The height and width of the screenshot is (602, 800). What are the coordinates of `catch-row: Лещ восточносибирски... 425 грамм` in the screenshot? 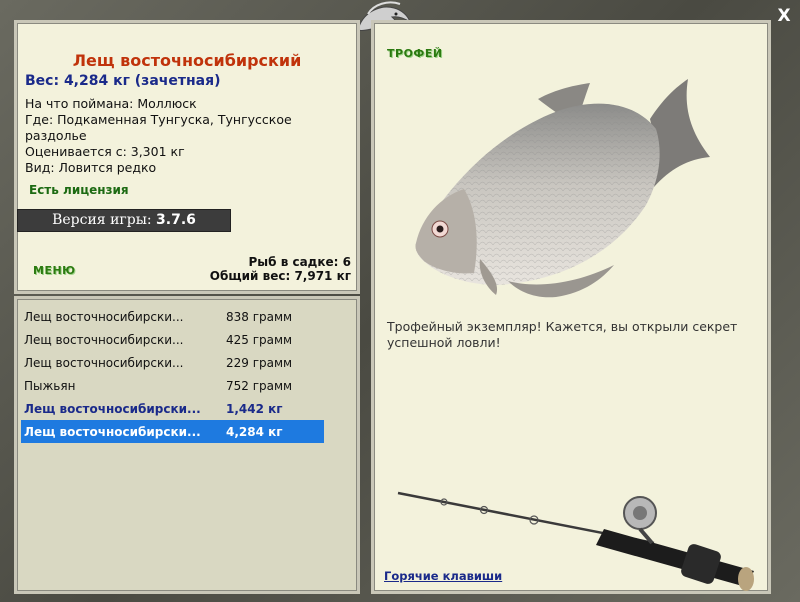 It's located at (172, 339).